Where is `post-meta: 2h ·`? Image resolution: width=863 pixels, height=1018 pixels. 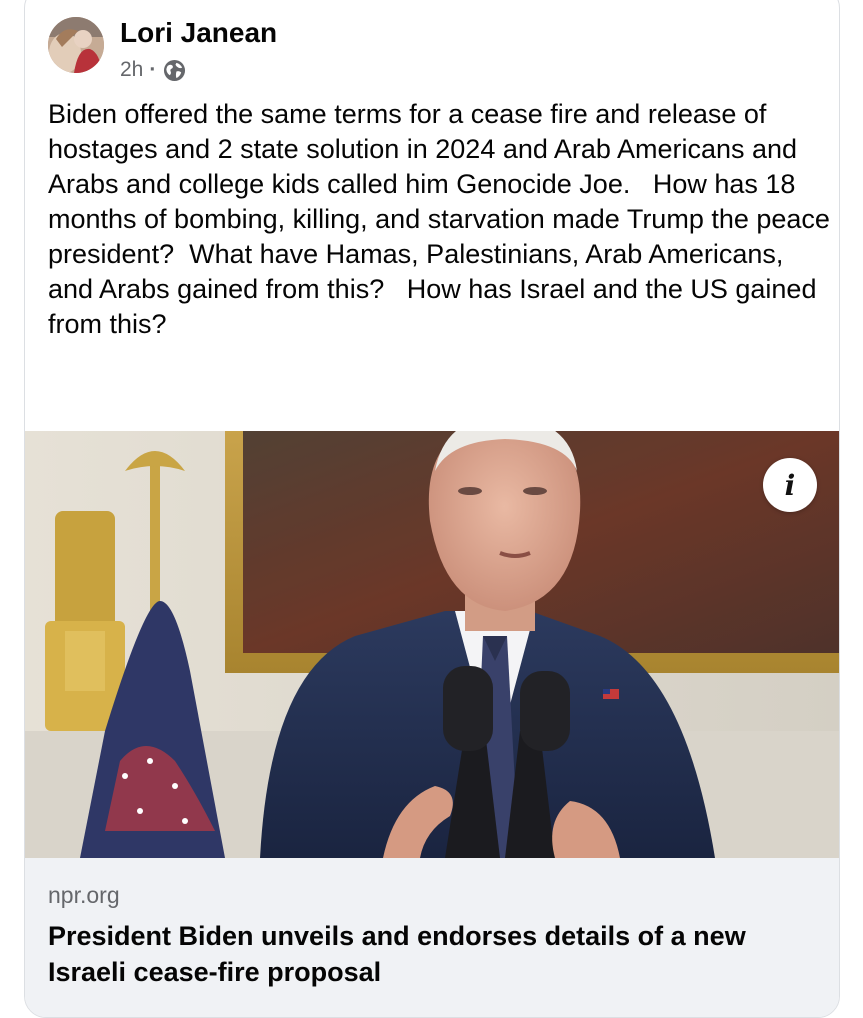 post-meta: 2h · is located at coordinates (153, 70).